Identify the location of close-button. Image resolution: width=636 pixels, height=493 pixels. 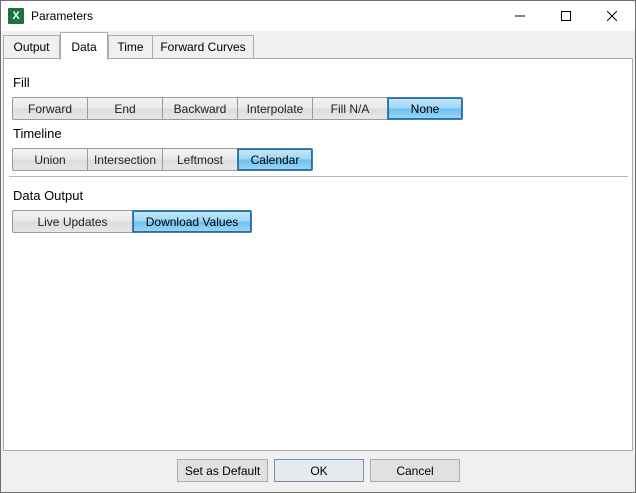
(612, 16).